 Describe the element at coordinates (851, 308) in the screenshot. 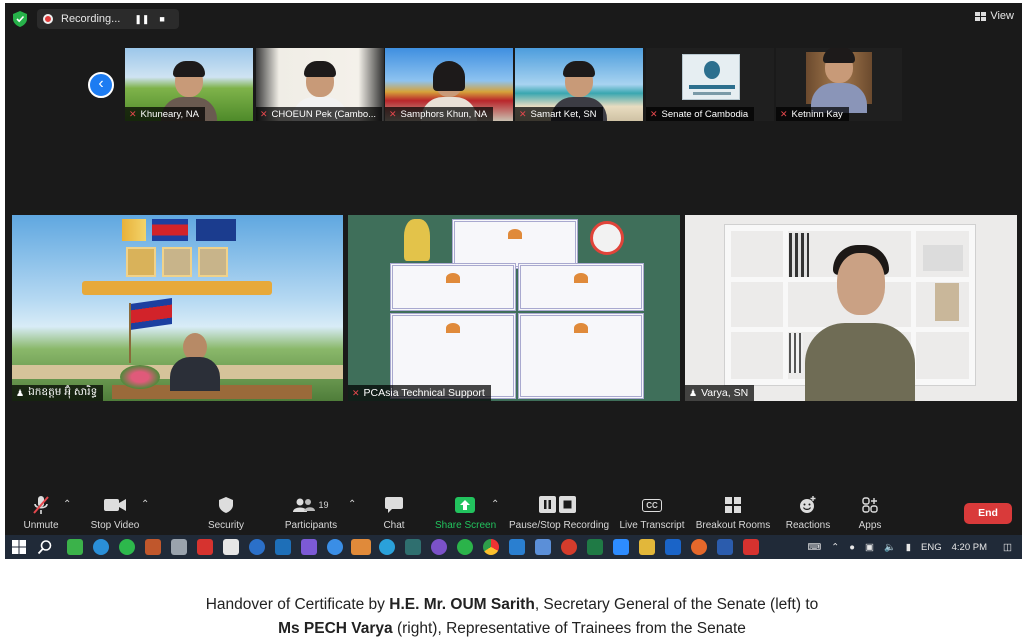

I see `video-tile-varya: ♟ Varya, SN` at that location.